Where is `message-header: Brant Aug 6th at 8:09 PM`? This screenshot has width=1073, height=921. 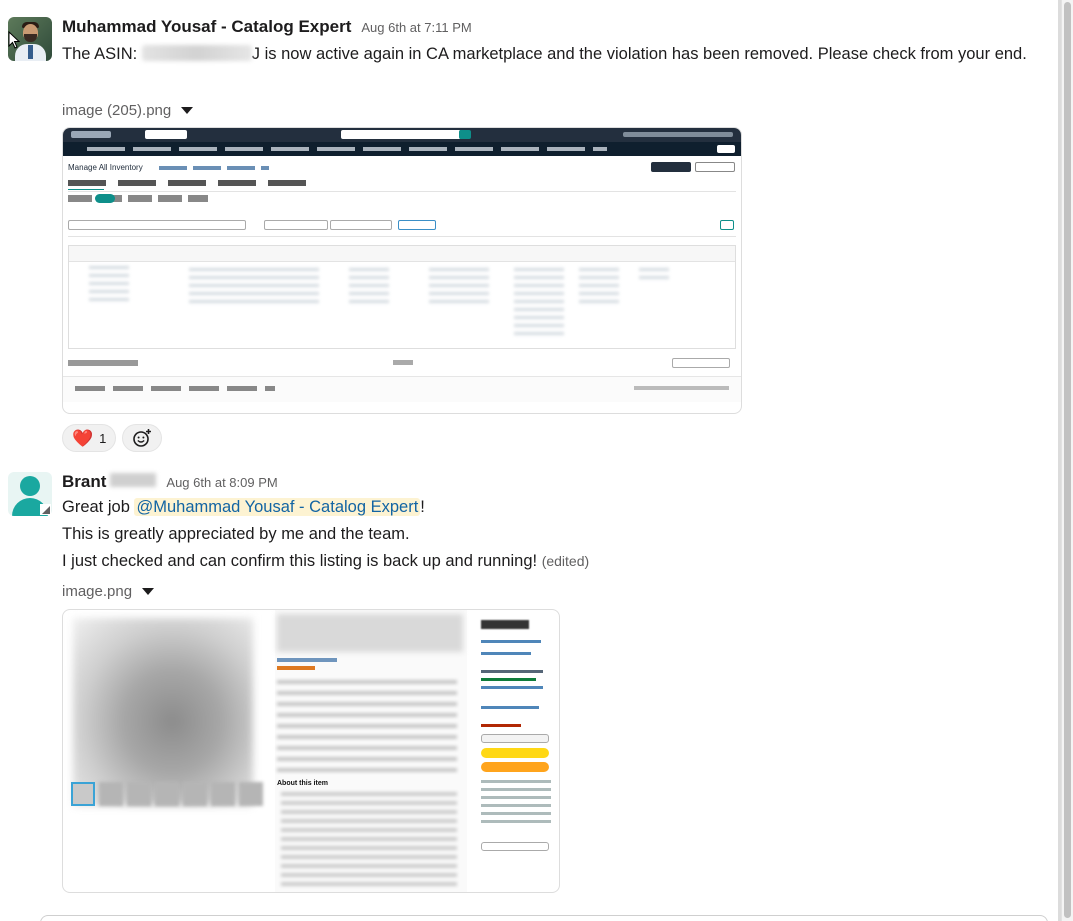
message-header: Brant Aug 6th at 8:09 PM is located at coordinates (170, 482).